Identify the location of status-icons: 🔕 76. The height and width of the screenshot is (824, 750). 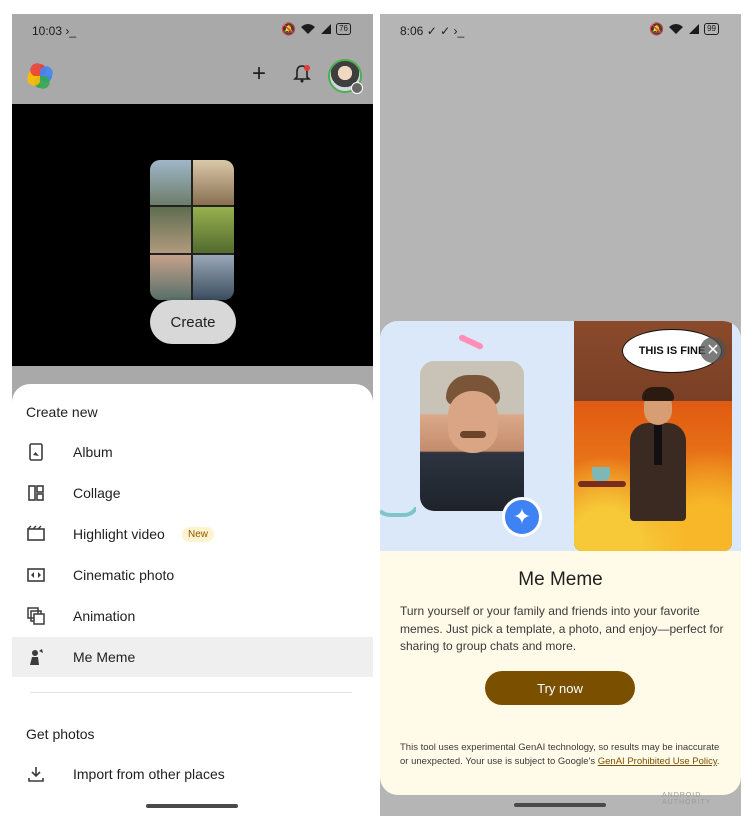
(316, 29).